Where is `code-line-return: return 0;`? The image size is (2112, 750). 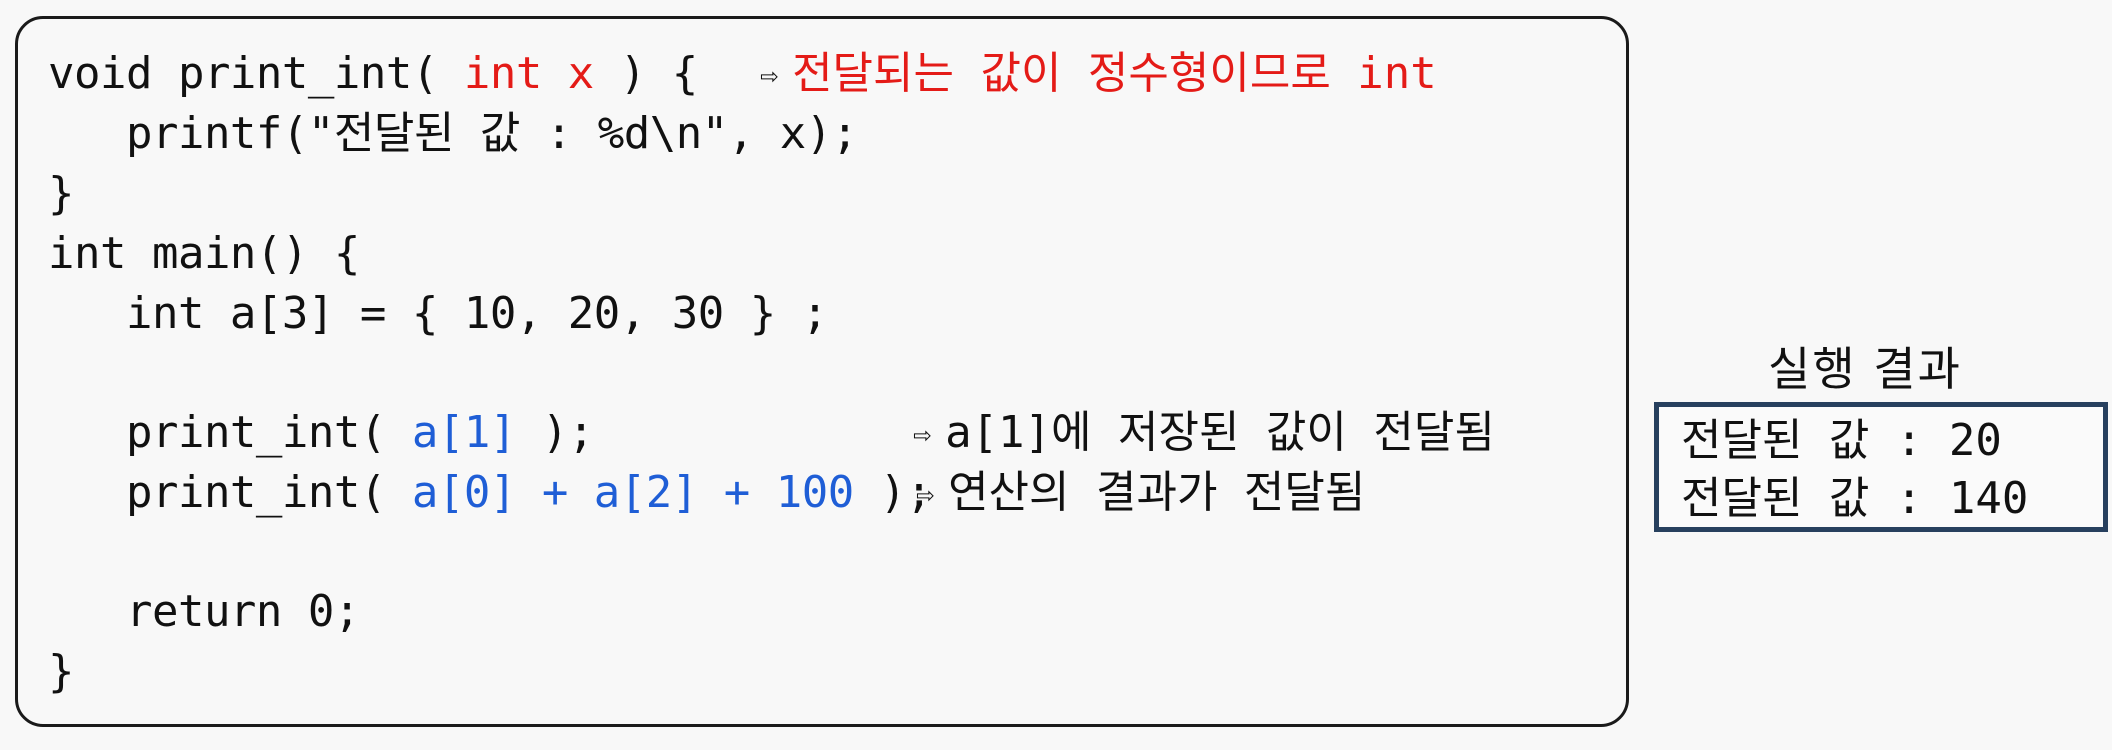
code-line-return: return 0; is located at coordinates (204, 611).